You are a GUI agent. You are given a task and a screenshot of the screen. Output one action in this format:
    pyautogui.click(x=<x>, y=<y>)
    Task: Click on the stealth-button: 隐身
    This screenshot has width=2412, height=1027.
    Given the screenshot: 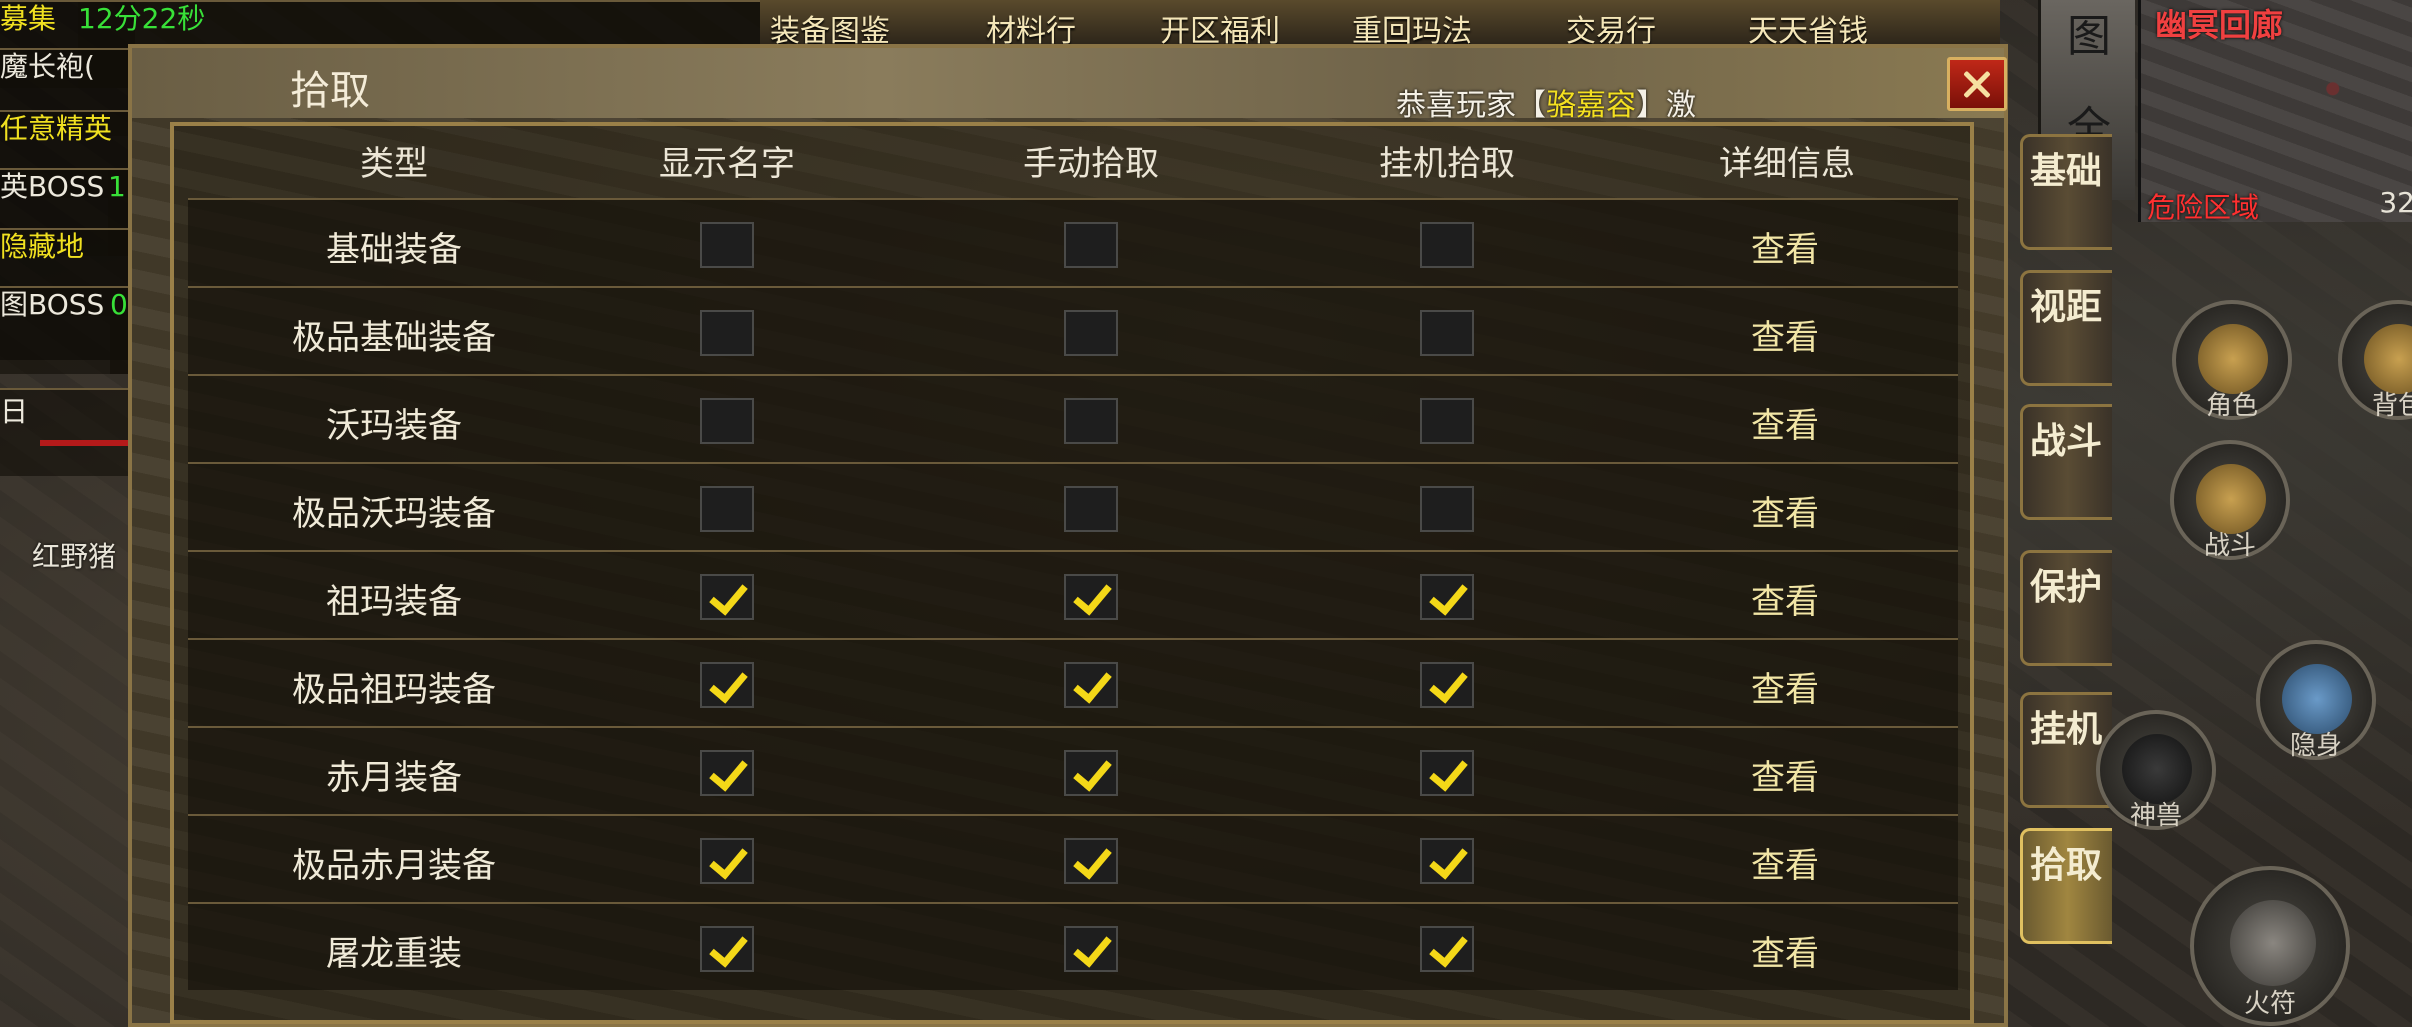 What is the action you would take?
    pyautogui.click(x=2316, y=700)
    